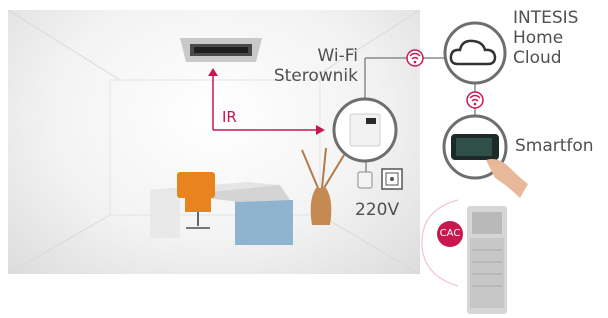 This screenshot has width=608, height=318. What do you see at coordinates (365, 130) in the screenshot?
I see `wifi-controller-icon` at bounding box center [365, 130].